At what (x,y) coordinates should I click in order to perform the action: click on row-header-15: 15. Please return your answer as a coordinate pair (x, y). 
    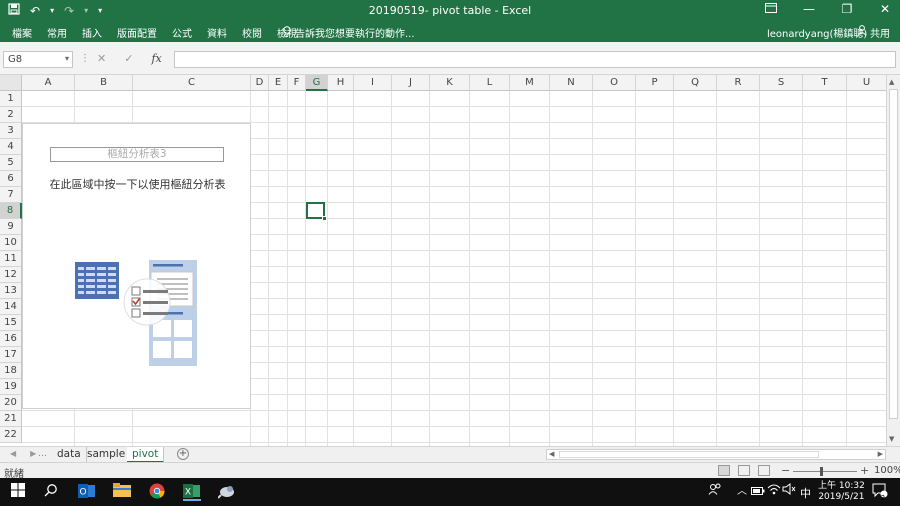
    Looking at the image, I should click on (11, 323).